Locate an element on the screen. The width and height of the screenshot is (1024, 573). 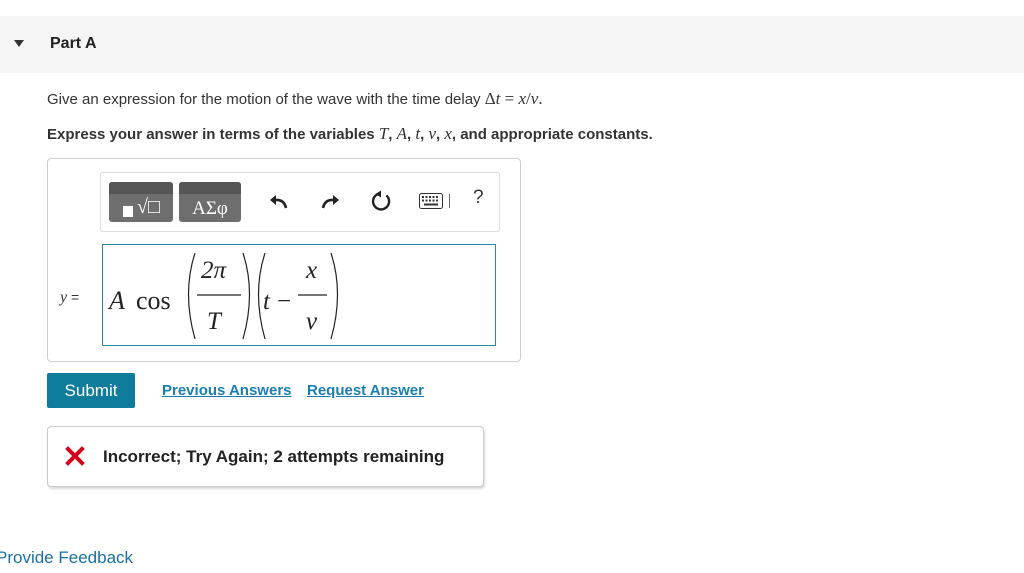
math-toolbar: √□ ΑΣφ ? is located at coordinates (300, 202).